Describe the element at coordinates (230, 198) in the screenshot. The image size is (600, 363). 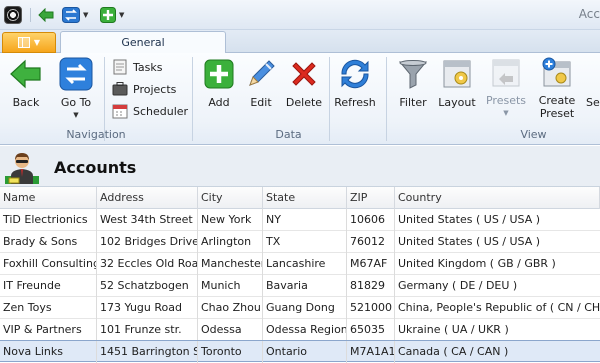
I see `column-header-city: City` at that location.